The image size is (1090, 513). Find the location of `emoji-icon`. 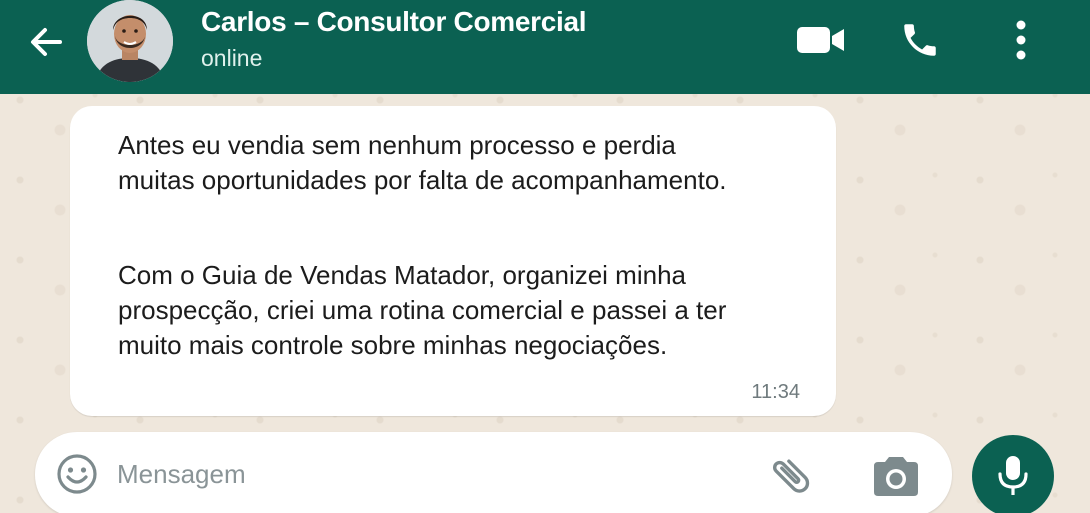

emoji-icon is located at coordinates (77, 474).